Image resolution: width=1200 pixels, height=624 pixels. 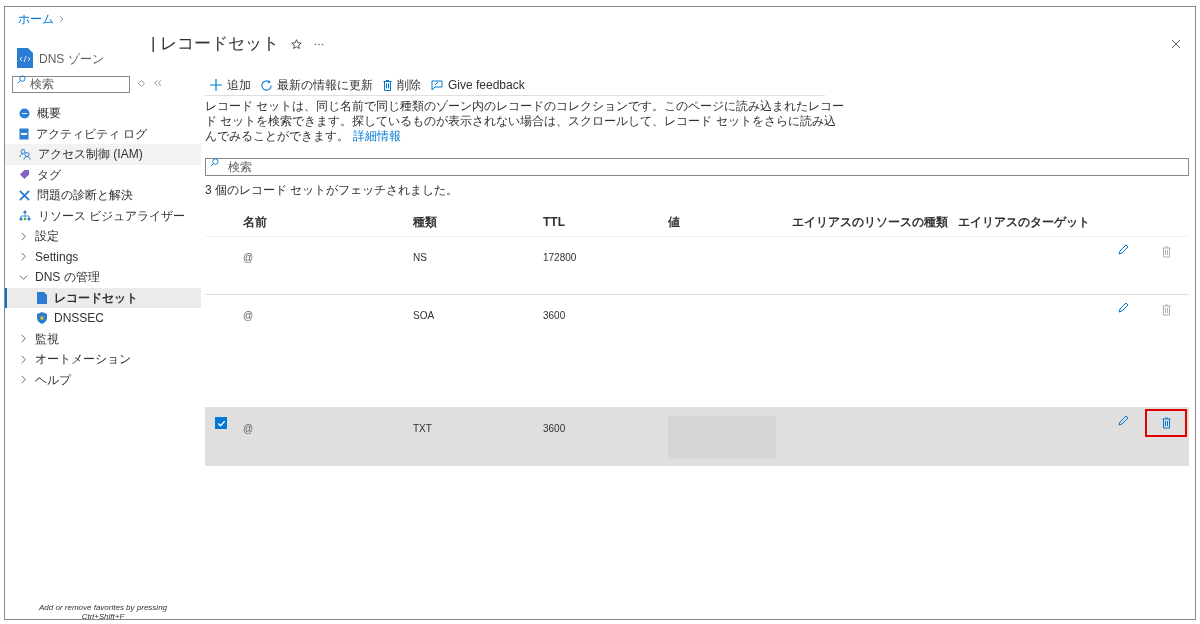 I want to click on column-header: TTL, so click(x=554, y=221).